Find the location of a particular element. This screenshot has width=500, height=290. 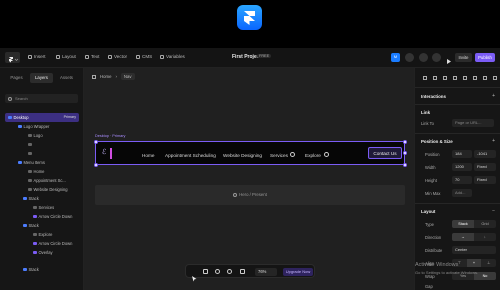

distribute-select: Center is located at coordinates (474, 250).